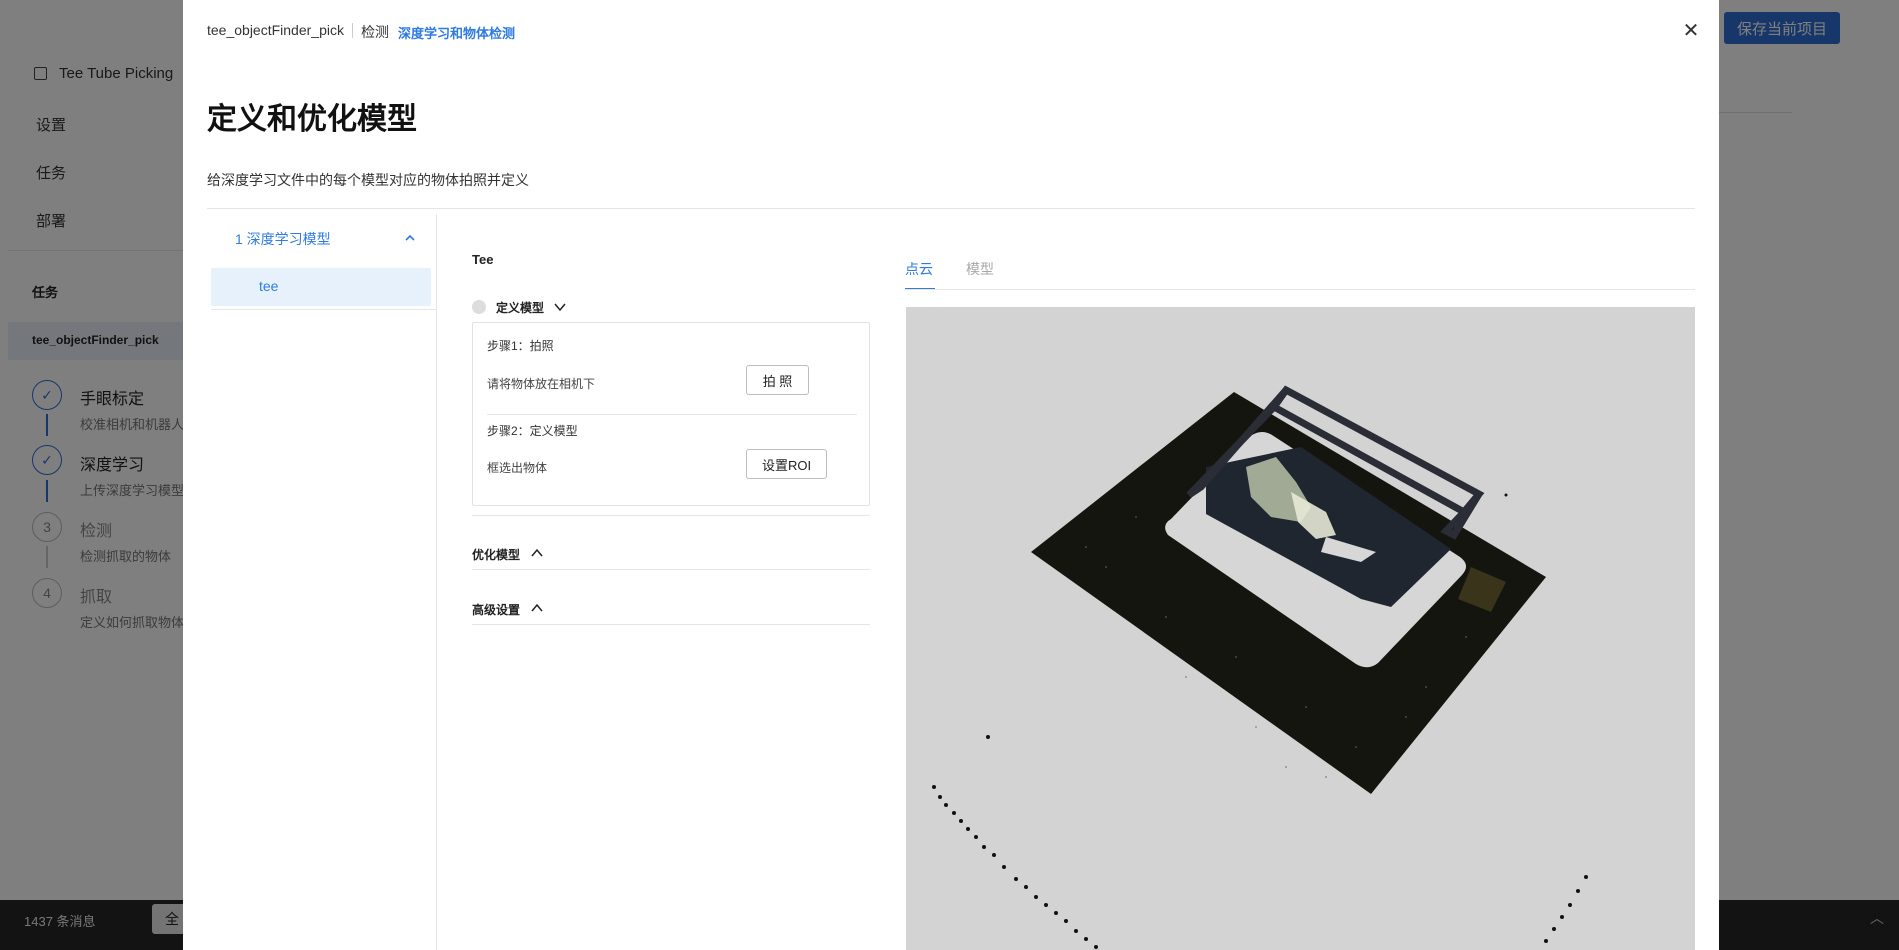 The image size is (1899, 950). Describe the element at coordinates (269, 286) in the screenshot. I see `tree-item-label: tee` at that location.